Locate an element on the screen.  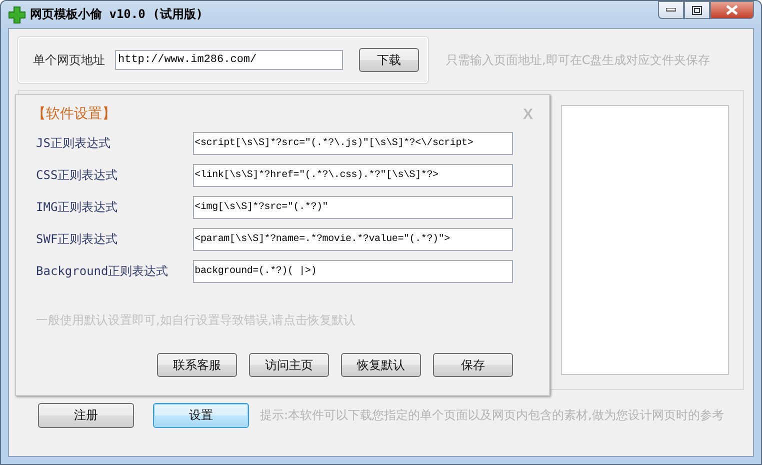
dialog-button: 联系客服 is located at coordinates (197, 365).